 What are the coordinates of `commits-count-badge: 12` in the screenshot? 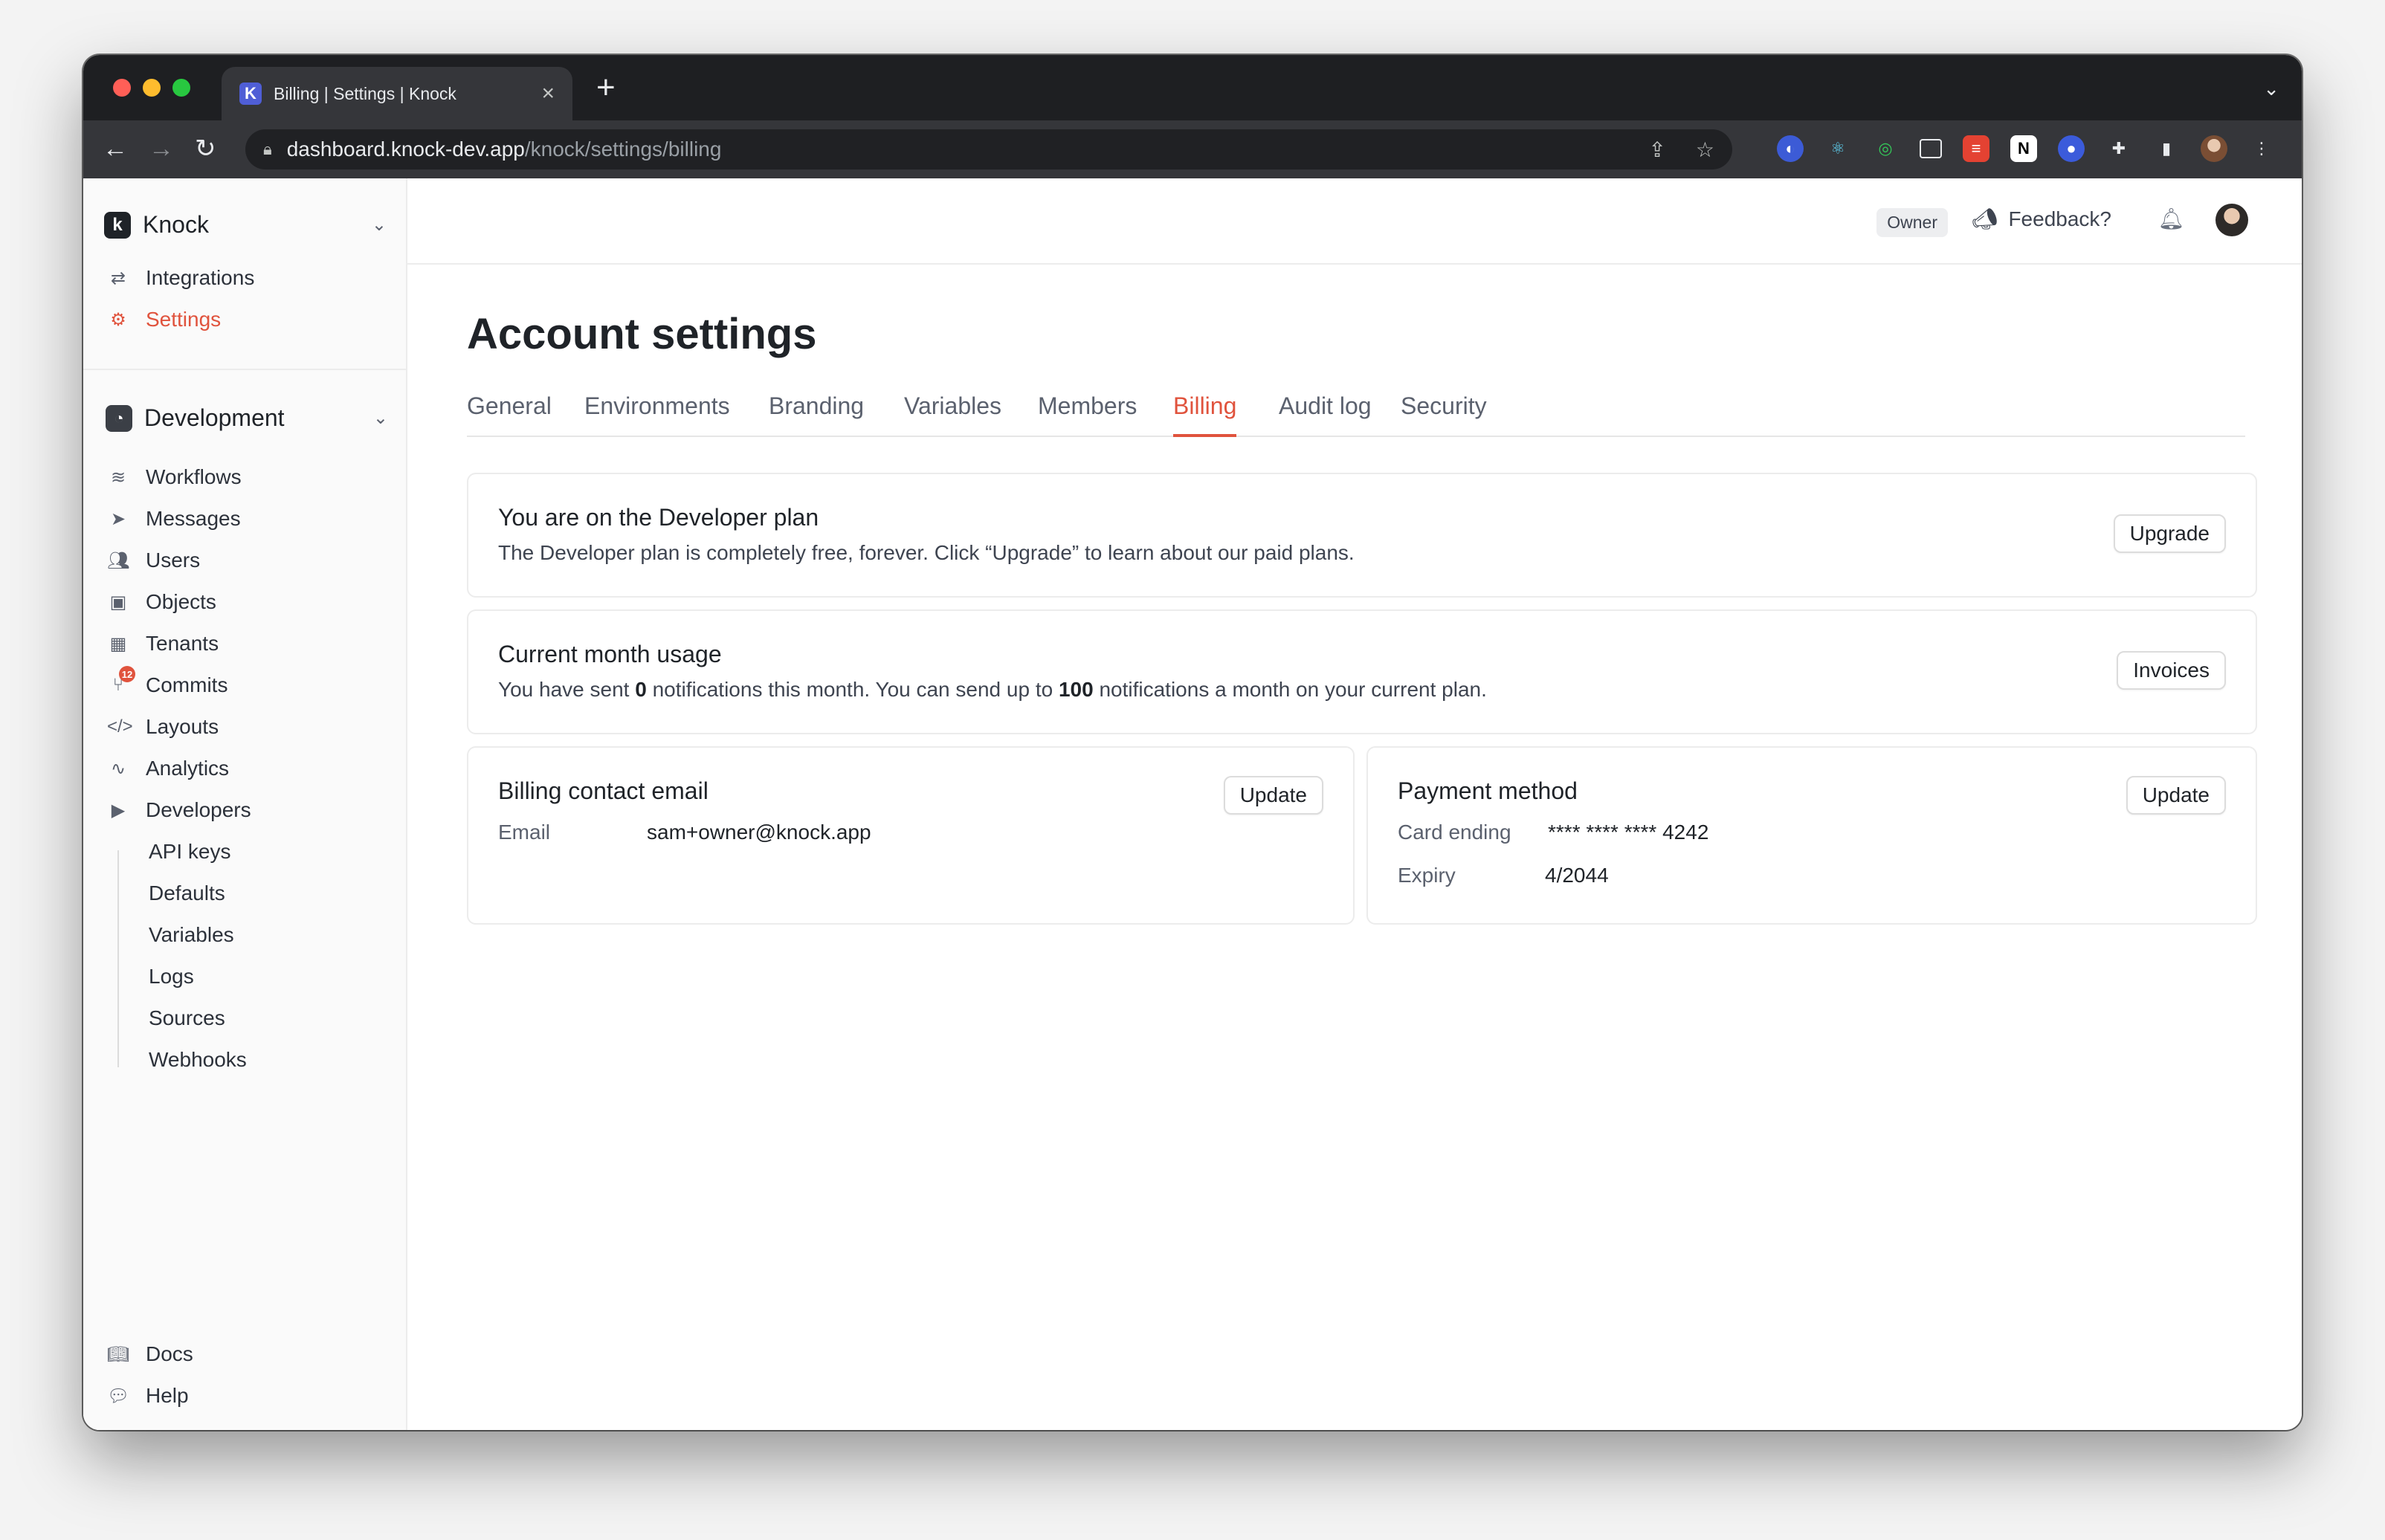 It's located at (127, 674).